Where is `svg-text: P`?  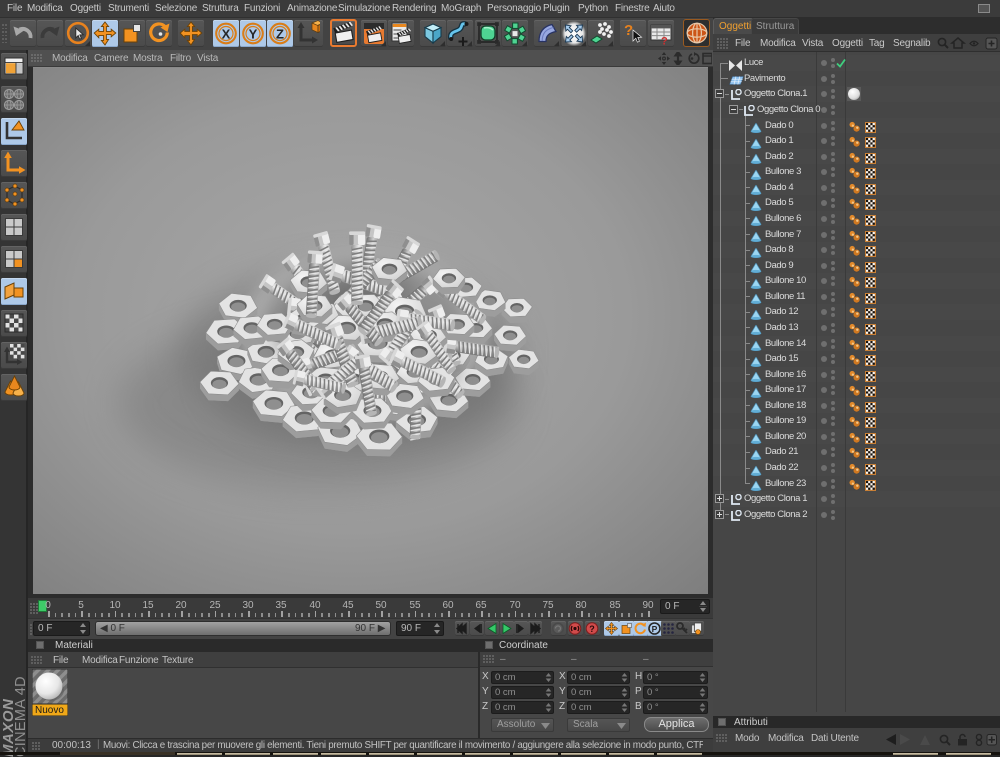 svg-text: P is located at coordinates (655, 629).